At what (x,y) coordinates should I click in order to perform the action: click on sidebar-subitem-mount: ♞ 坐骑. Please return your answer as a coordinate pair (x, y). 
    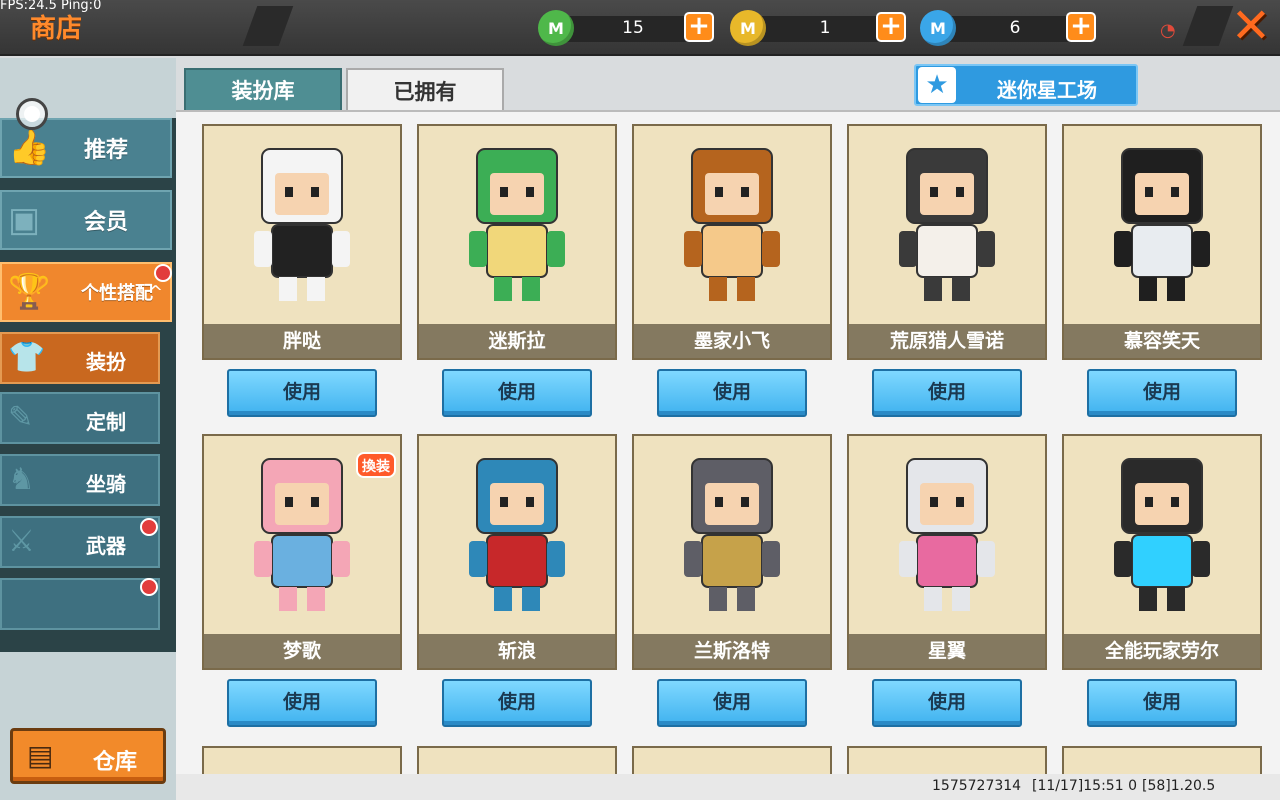
    Looking at the image, I should click on (80, 480).